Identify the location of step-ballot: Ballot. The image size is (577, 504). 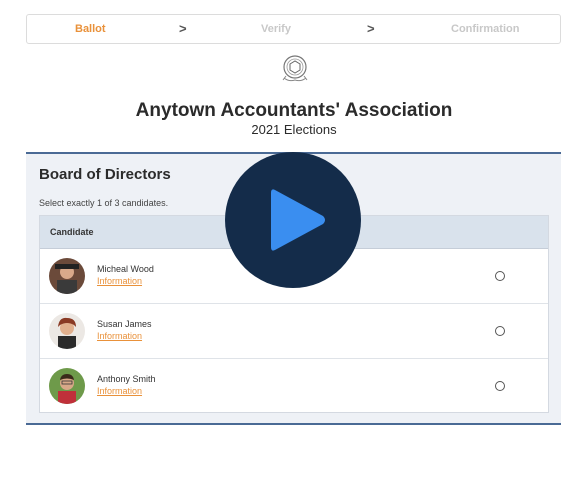
(90, 29).